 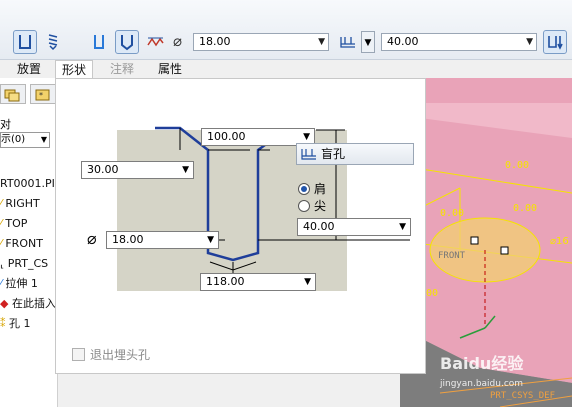 I want to click on blind-depth-icon, so click(x=308, y=154).